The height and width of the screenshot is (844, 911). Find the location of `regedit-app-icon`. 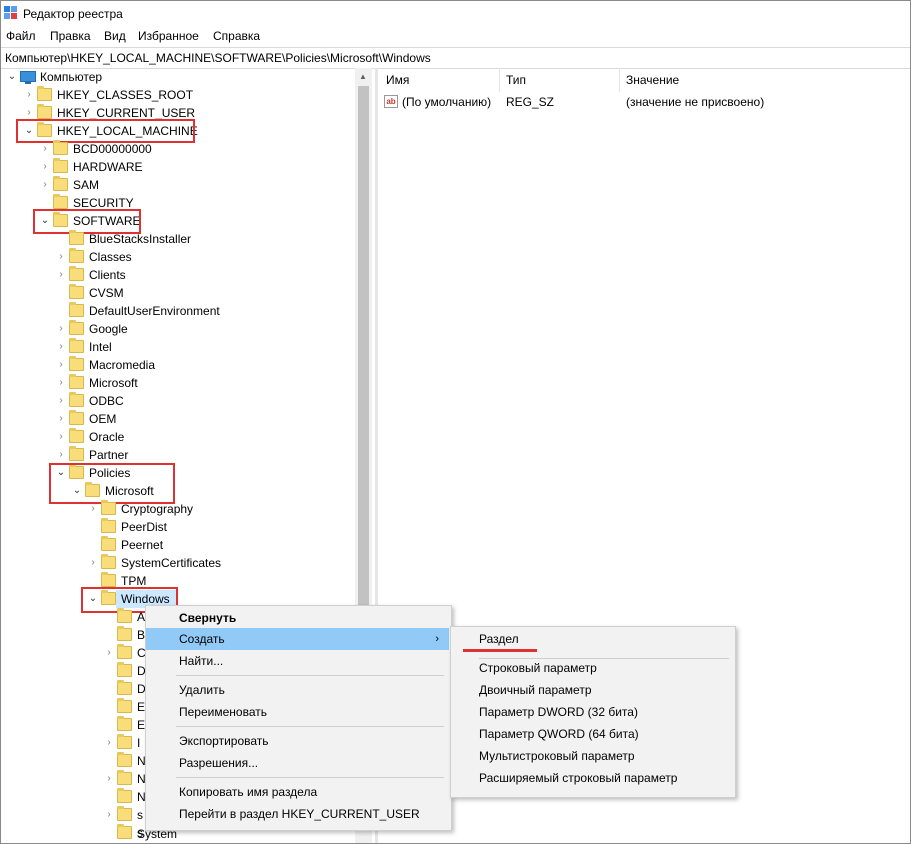

regedit-app-icon is located at coordinates (10, 12).